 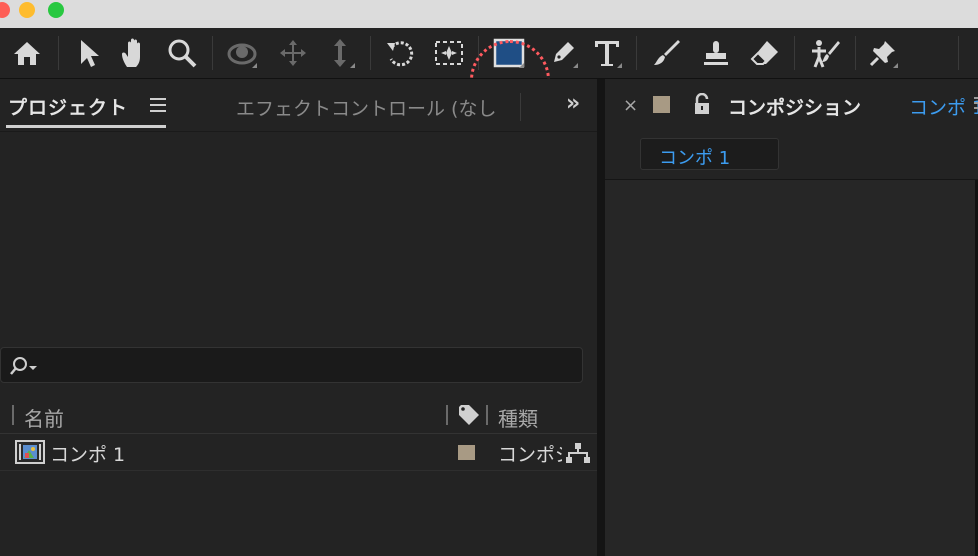 What do you see at coordinates (23, 368) in the screenshot?
I see `search-icon` at bounding box center [23, 368].